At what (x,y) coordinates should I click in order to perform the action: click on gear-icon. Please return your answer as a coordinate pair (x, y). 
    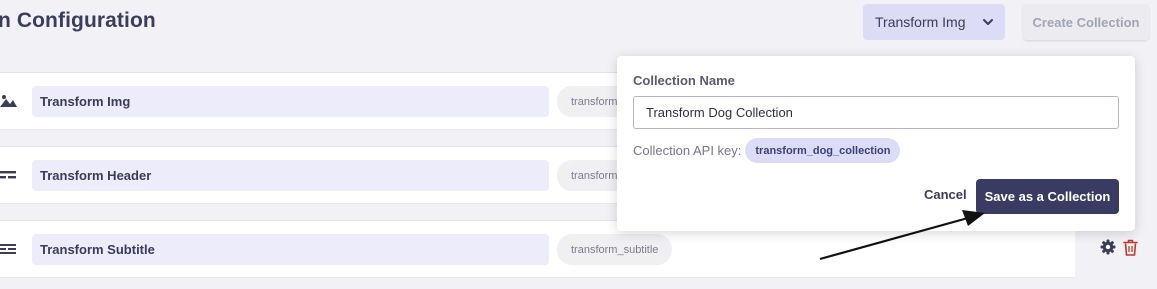
    Looking at the image, I should click on (1108, 247).